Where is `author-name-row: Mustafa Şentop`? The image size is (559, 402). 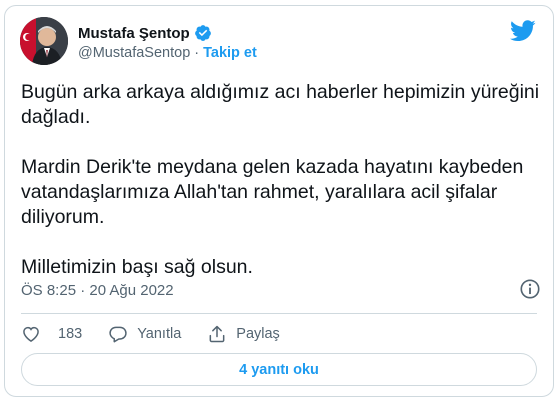 author-name-row: Mustafa Şentop is located at coordinates (145, 33).